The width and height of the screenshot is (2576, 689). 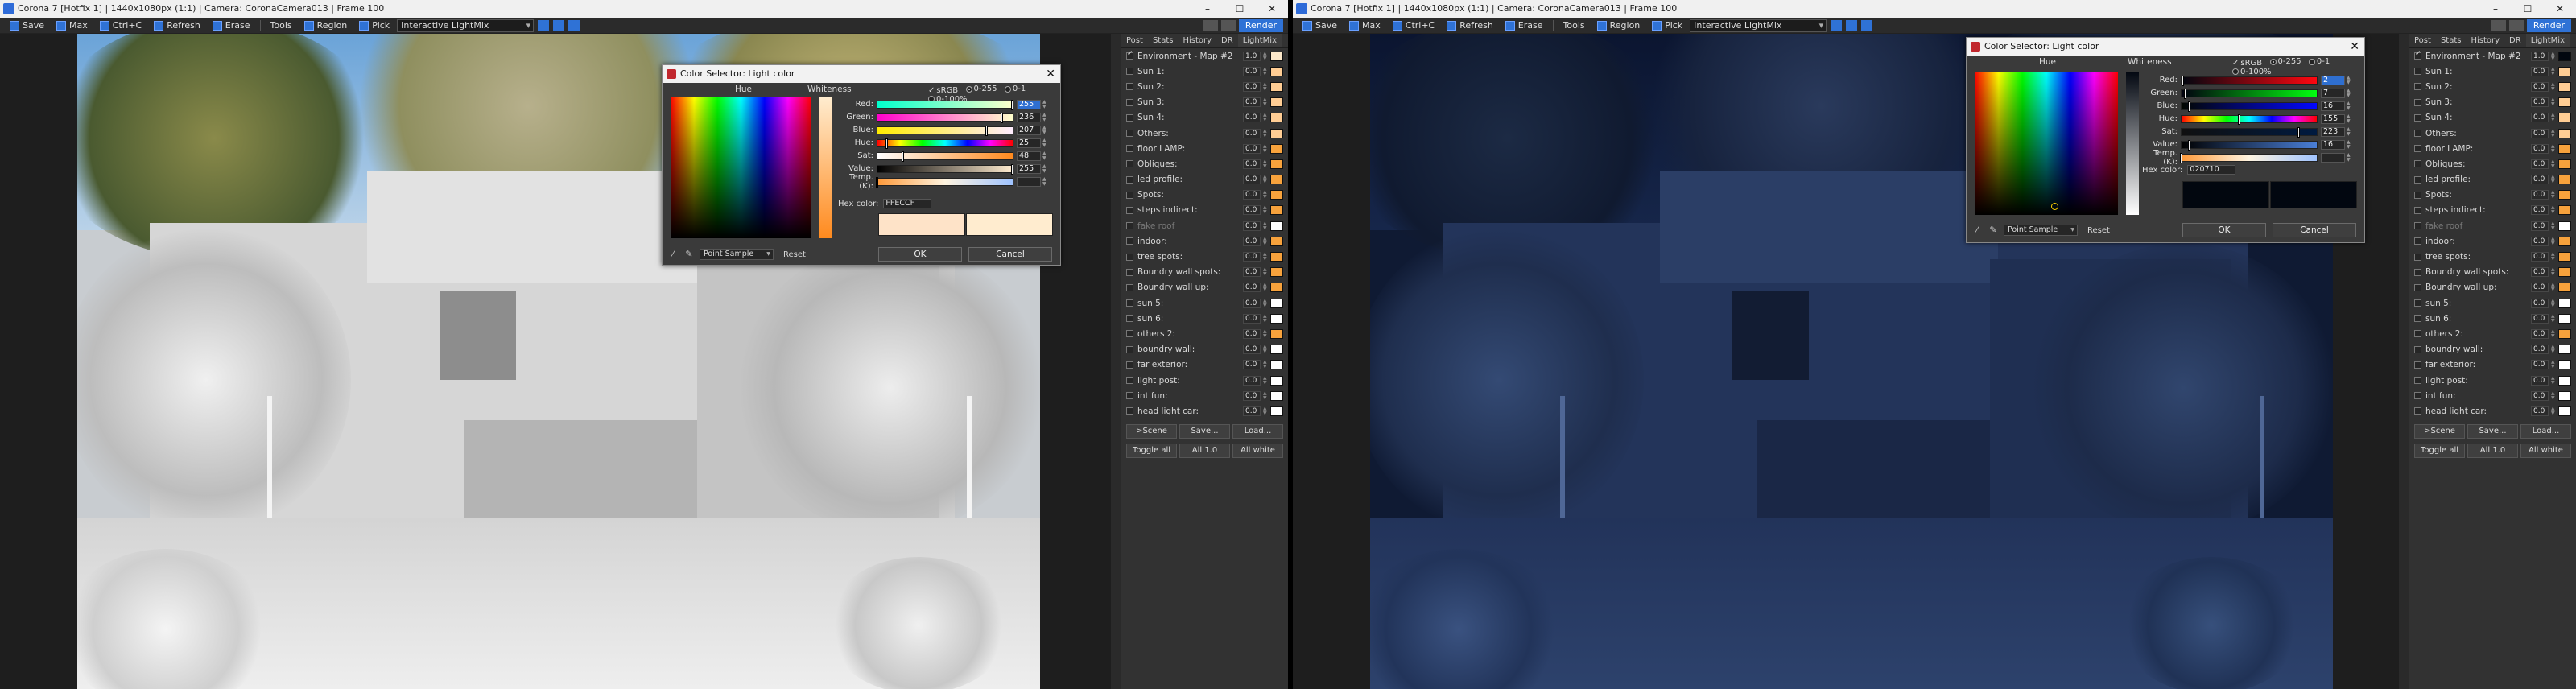 What do you see at coordinates (920, 255) in the screenshot?
I see `ok-button: OK` at bounding box center [920, 255].